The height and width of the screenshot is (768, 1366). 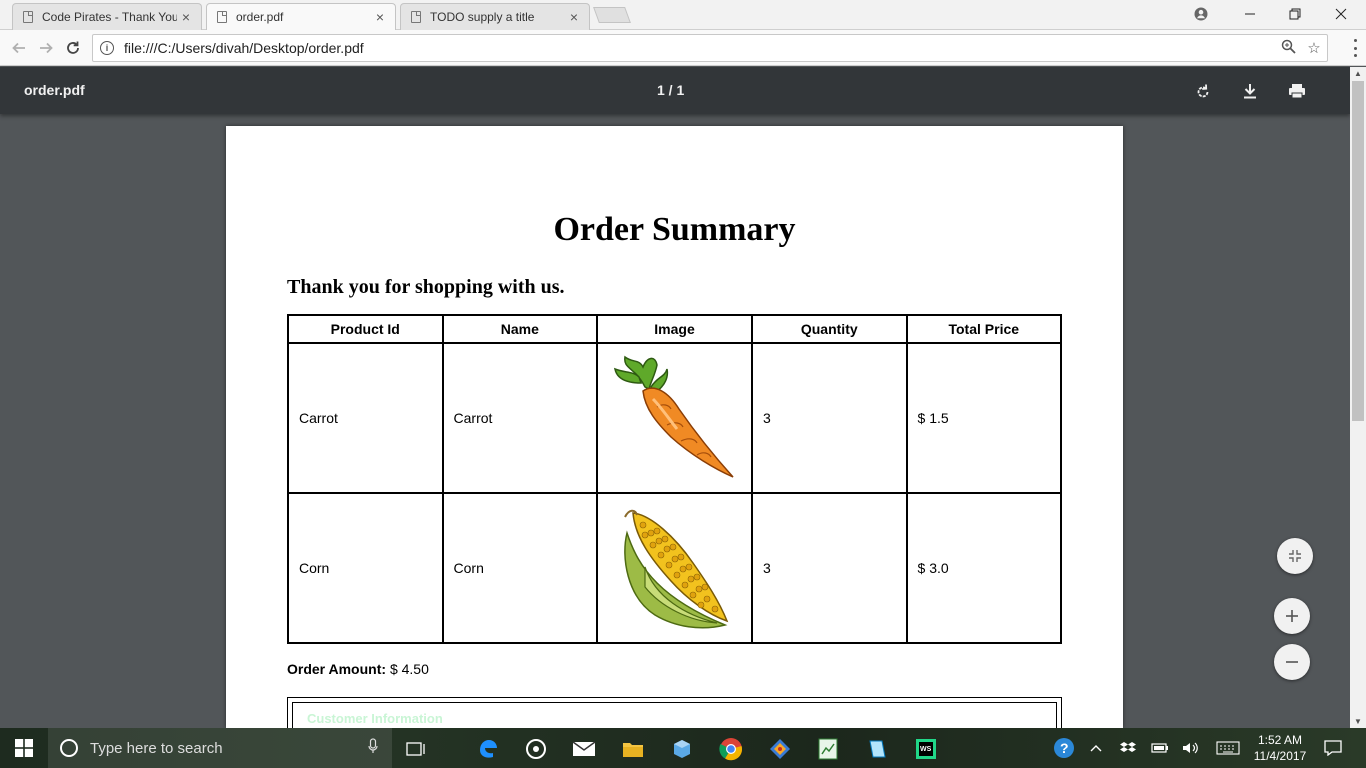 I want to click on tab-todo: TODO supply a title ×, so click(x=495, y=16).